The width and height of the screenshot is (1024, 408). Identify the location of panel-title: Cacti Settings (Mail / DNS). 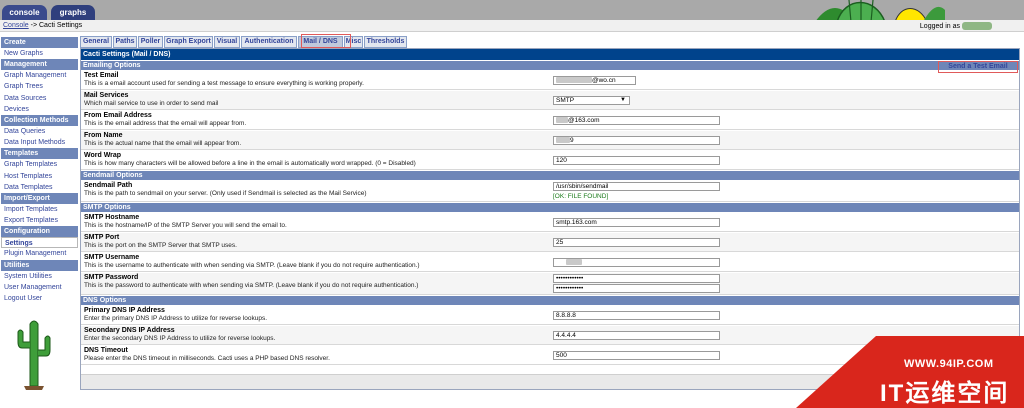
(550, 54).